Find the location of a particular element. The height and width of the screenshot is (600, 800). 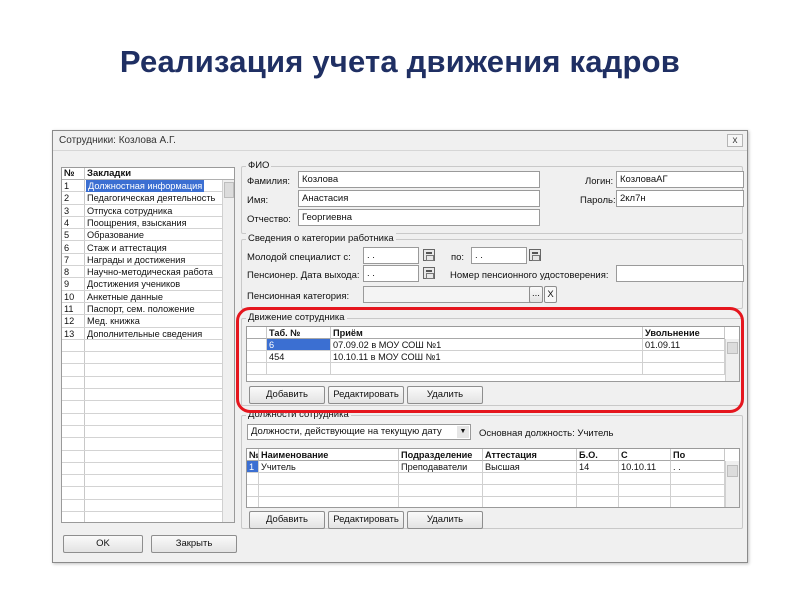

bookmark-item: 11 Паспорт, сем. положение is located at coordinates (142, 309).